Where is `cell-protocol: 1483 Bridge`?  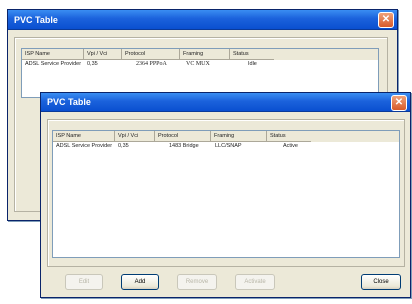
cell-protocol: 1483 Bridge is located at coordinates (184, 146).